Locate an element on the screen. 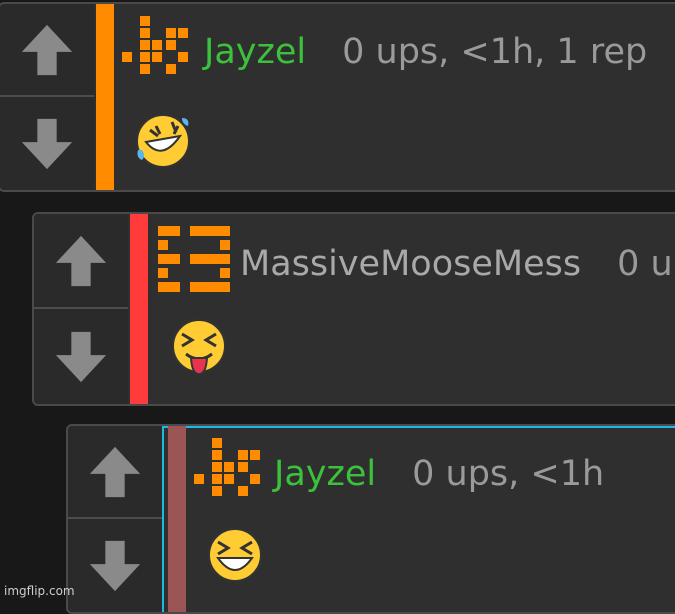 This screenshot has width=675, height=614. username-link: MassiveMooseMess is located at coordinates (410, 264).